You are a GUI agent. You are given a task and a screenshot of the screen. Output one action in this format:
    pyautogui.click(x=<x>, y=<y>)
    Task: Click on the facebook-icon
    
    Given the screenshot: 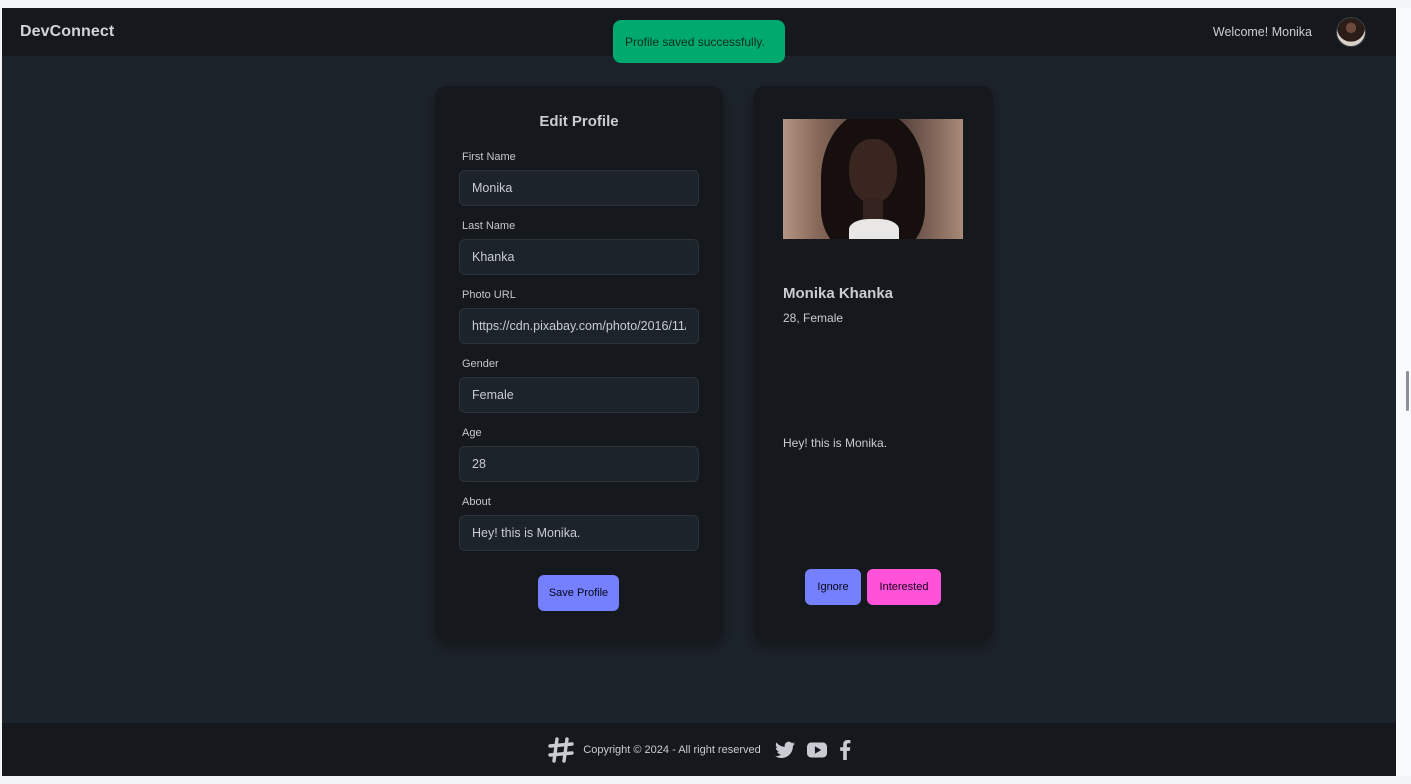 What is the action you would take?
    pyautogui.click(x=845, y=749)
    